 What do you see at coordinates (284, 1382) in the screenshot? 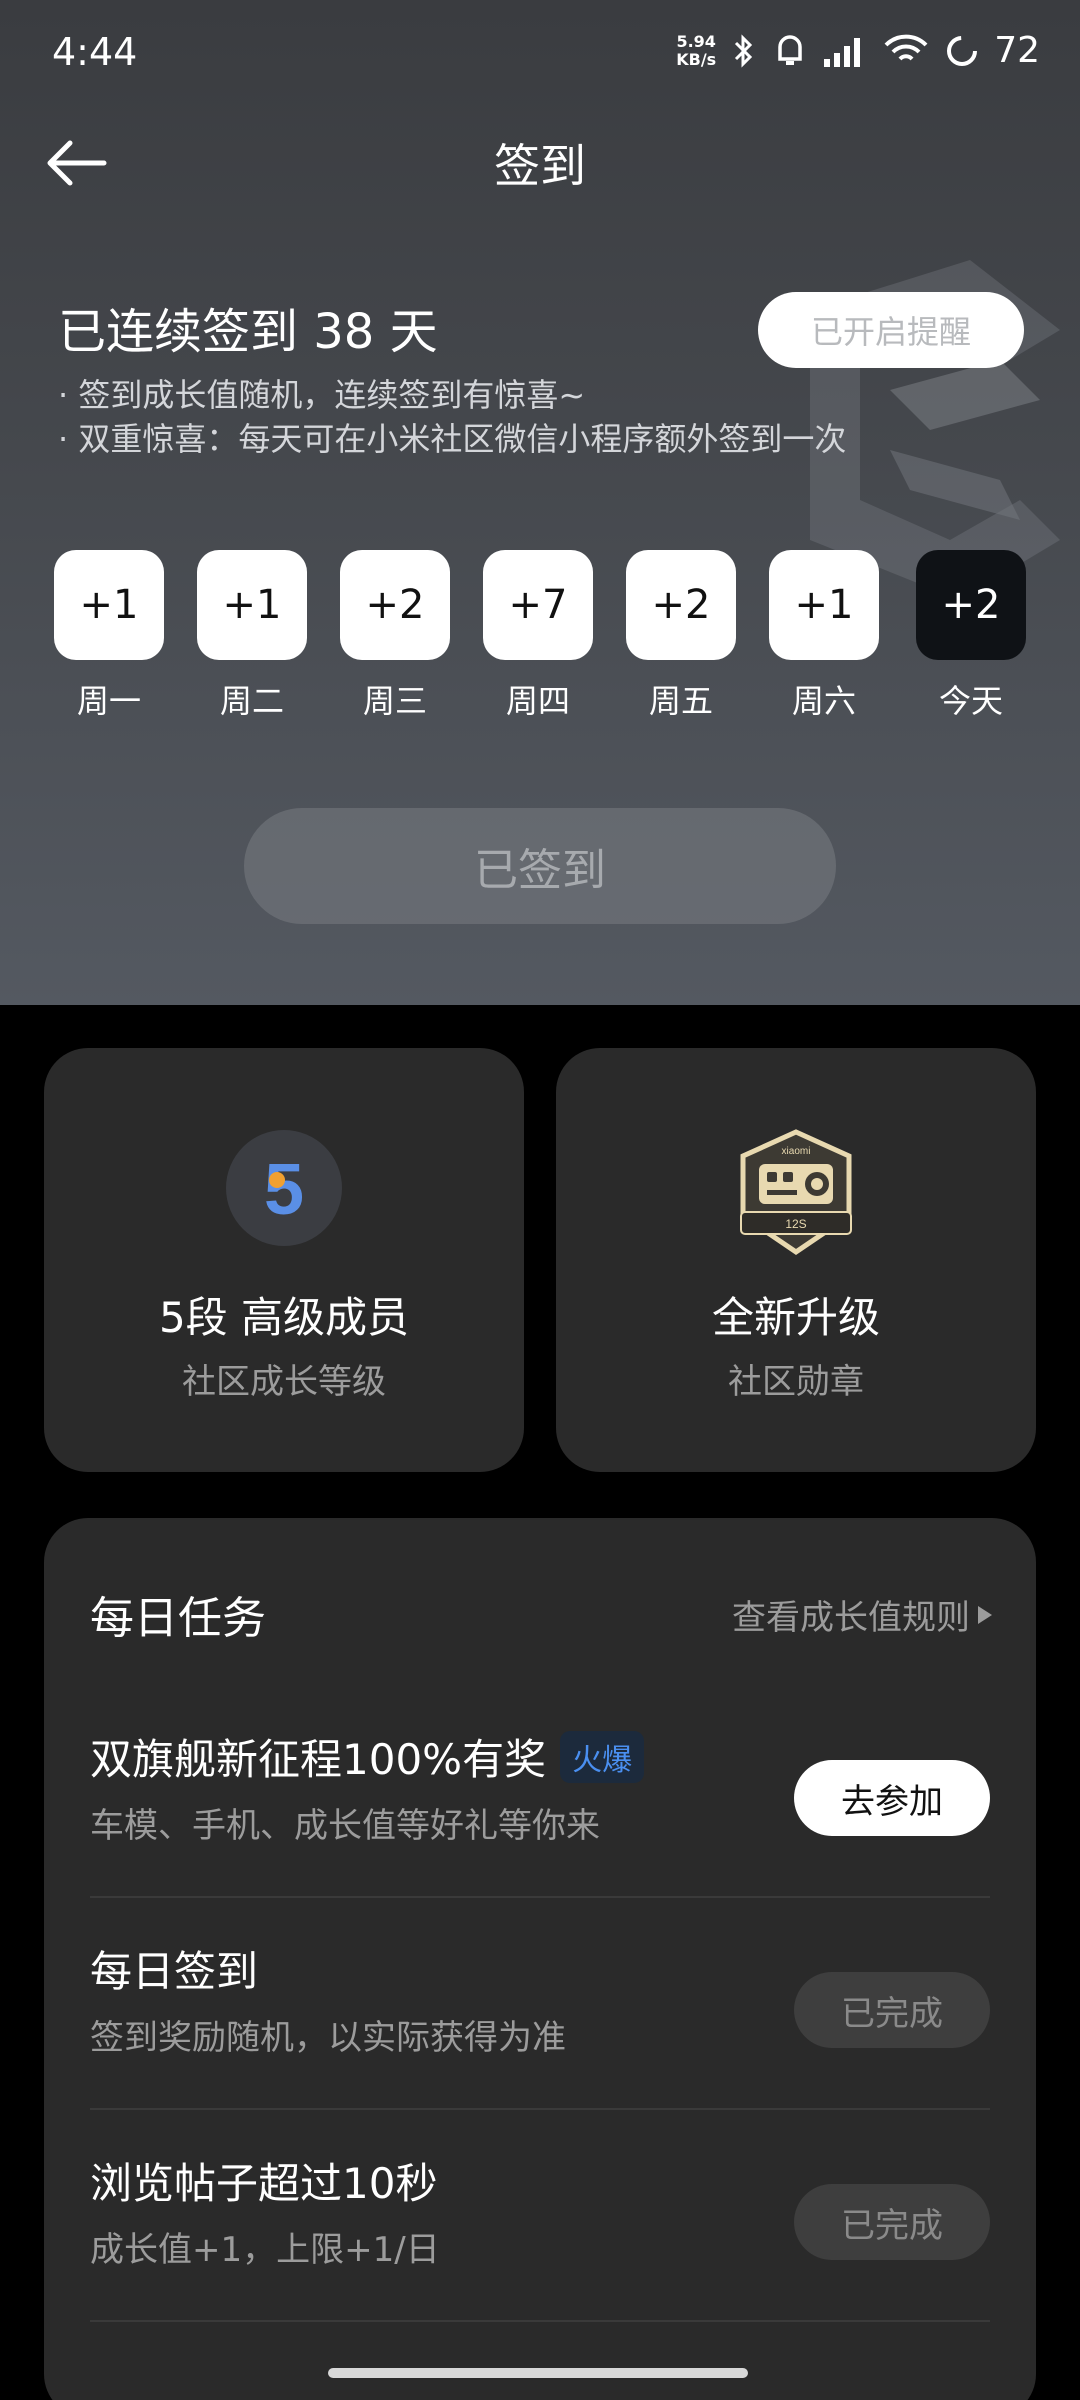
I see `level-subtitle: 社区成长等级` at bounding box center [284, 1382].